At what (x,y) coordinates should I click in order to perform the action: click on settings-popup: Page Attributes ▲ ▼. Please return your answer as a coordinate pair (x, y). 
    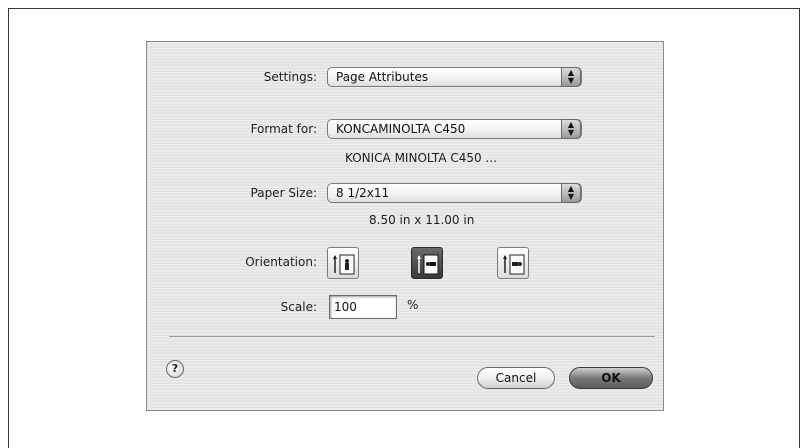
    Looking at the image, I should click on (454, 77).